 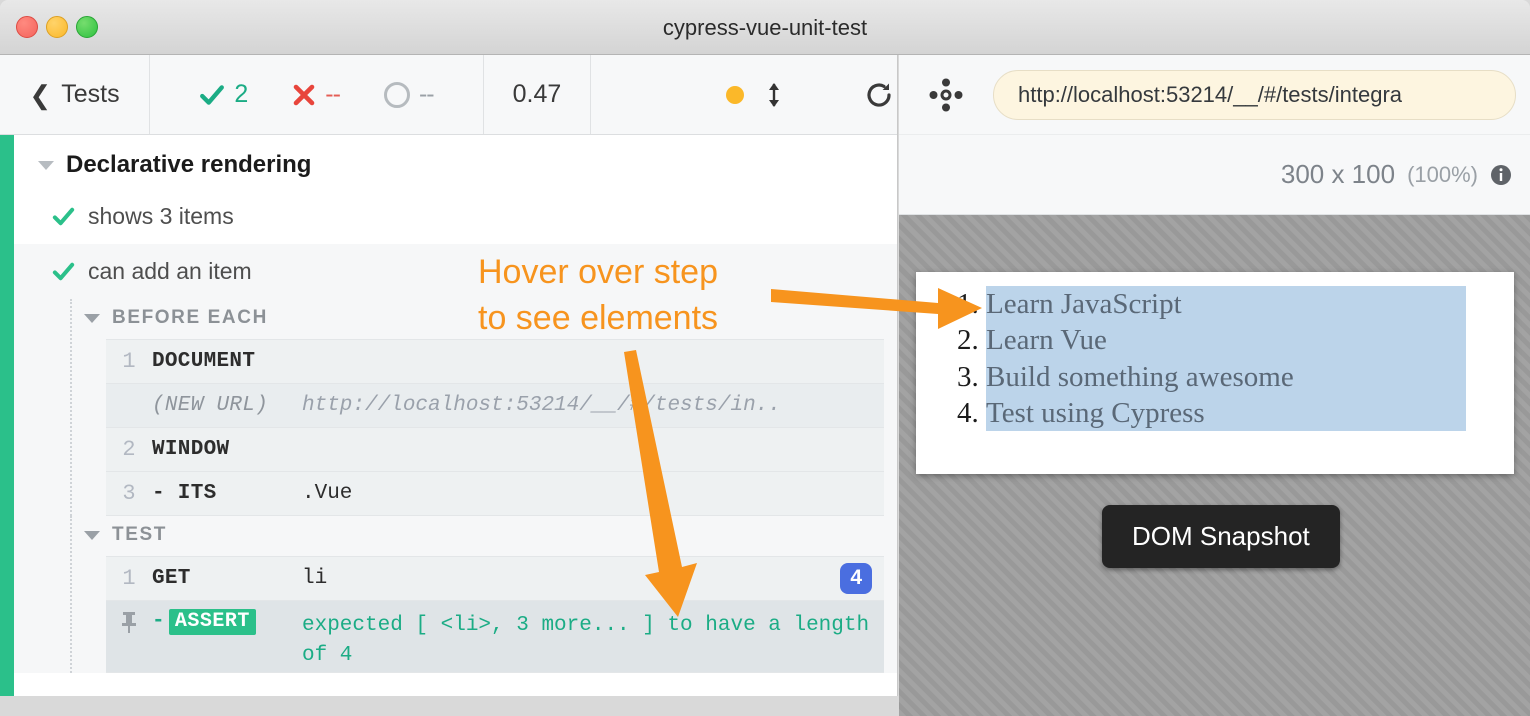 I want to click on test-stats-group: 2 -- --, so click(x=317, y=94).